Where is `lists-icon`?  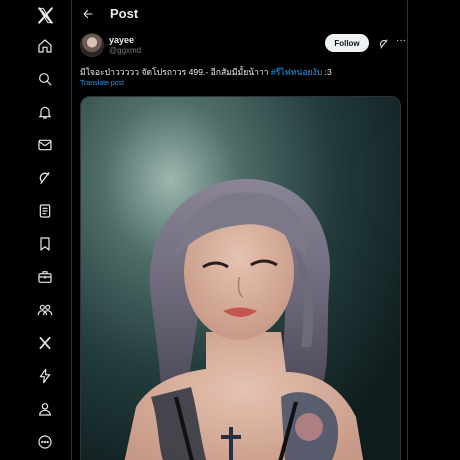 lists-icon is located at coordinates (45, 211).